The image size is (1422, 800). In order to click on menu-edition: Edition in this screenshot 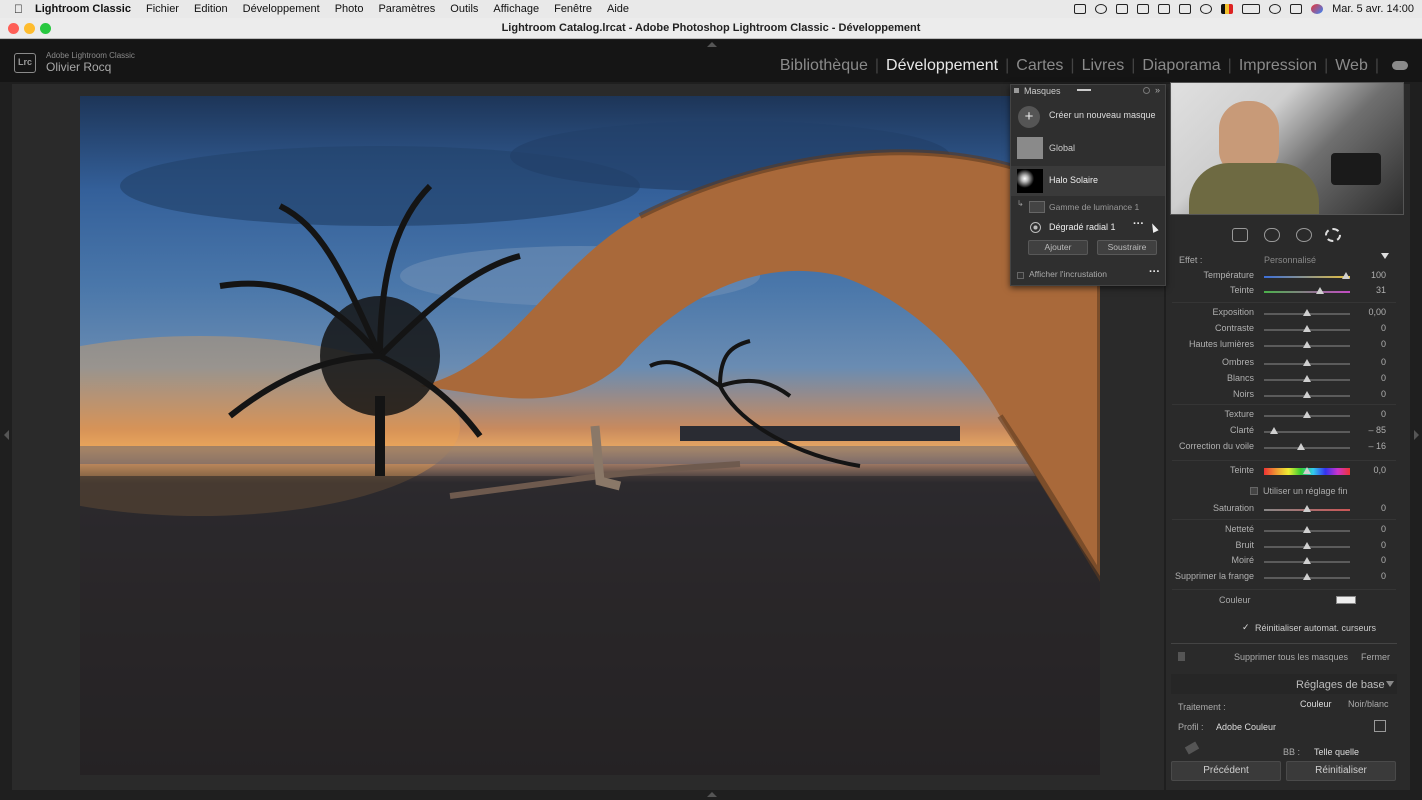, I will do `click(211, 9)`.